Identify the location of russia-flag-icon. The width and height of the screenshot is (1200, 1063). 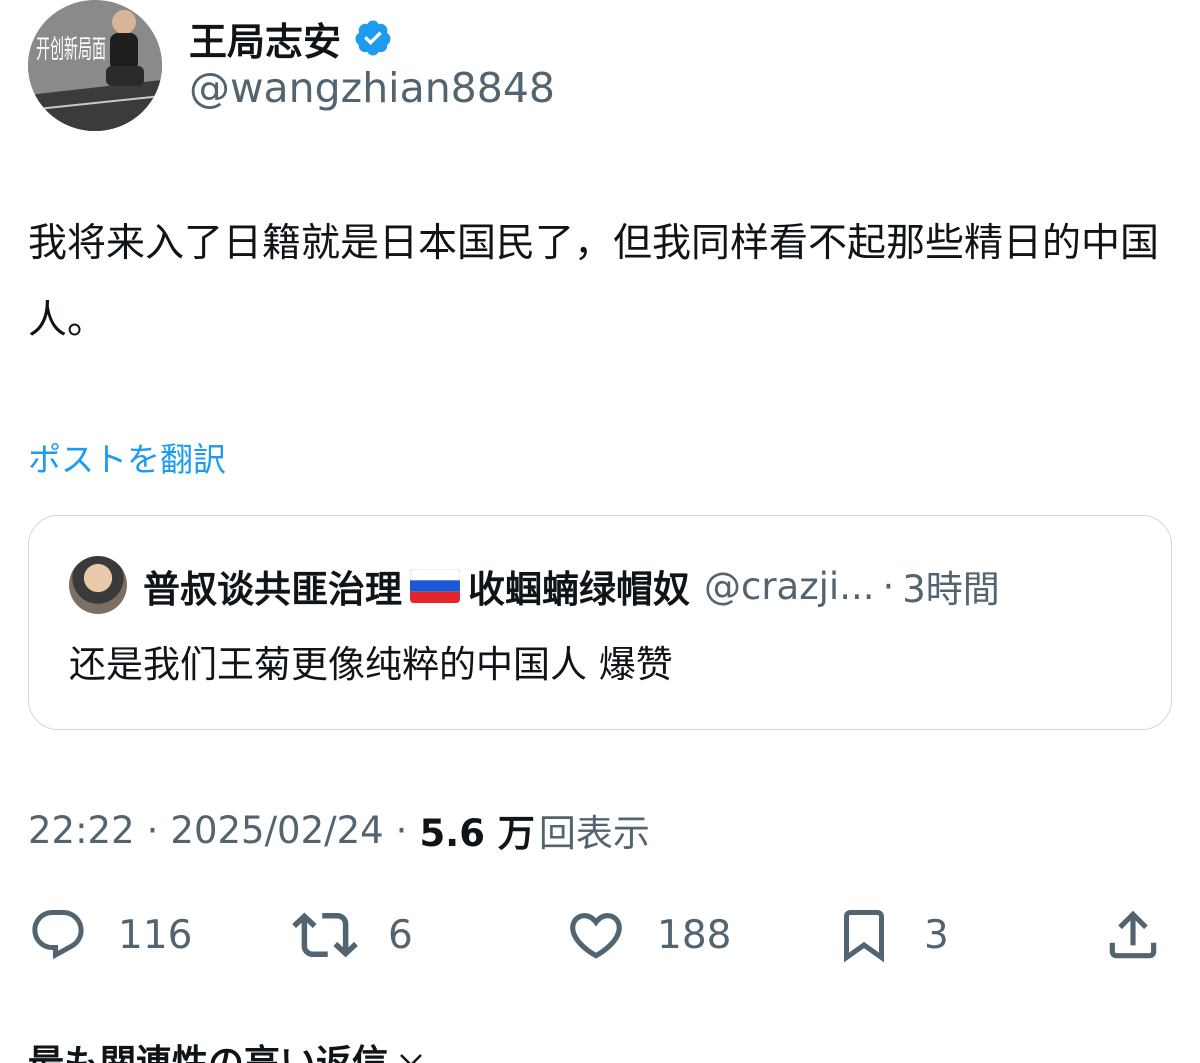
(435, 586).